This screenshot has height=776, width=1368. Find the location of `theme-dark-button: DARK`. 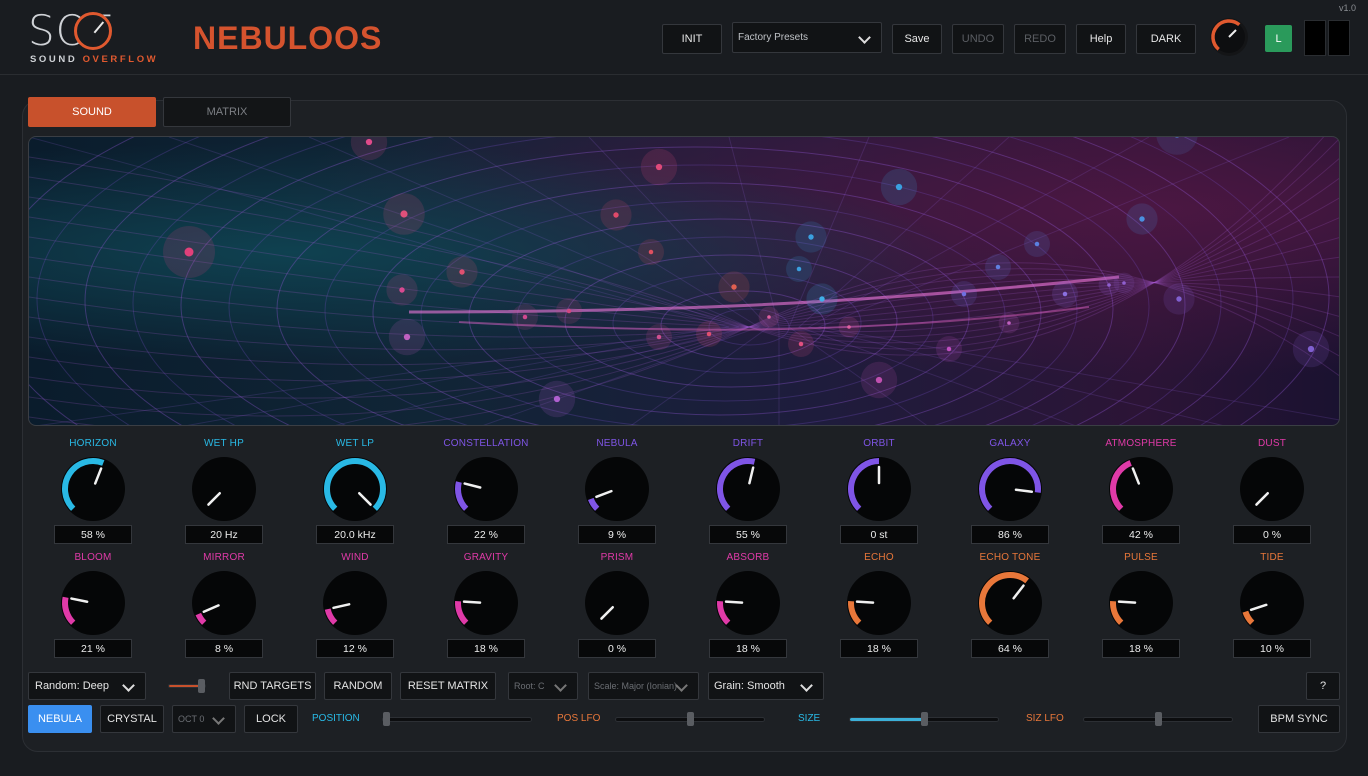

theme-dark-button: DARK is located at coordinates (1166, 39).